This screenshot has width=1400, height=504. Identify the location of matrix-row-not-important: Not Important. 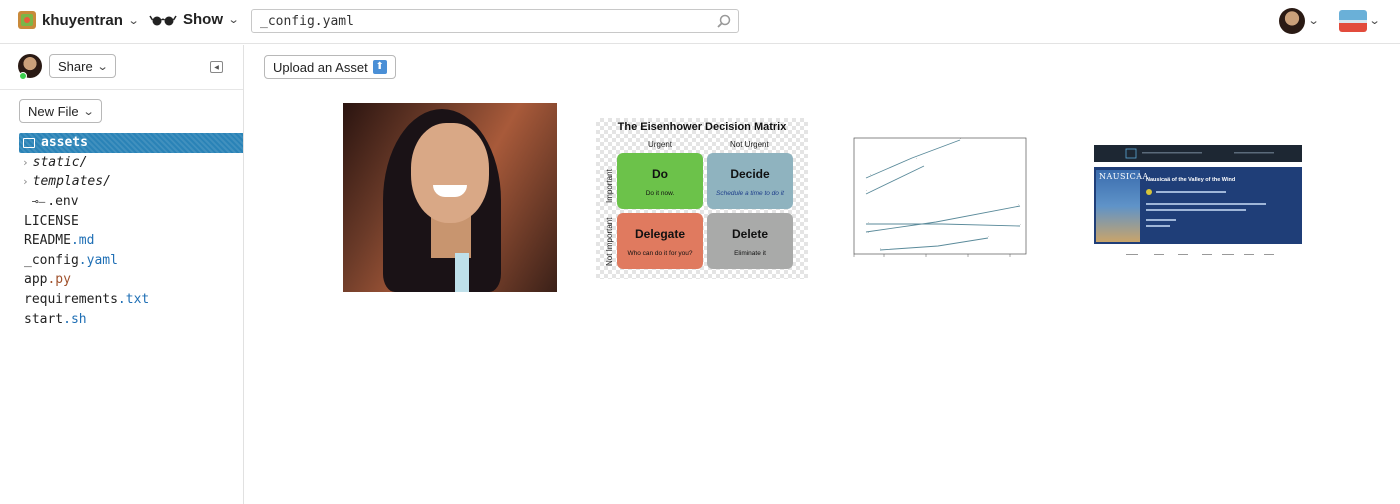
(609, 241).